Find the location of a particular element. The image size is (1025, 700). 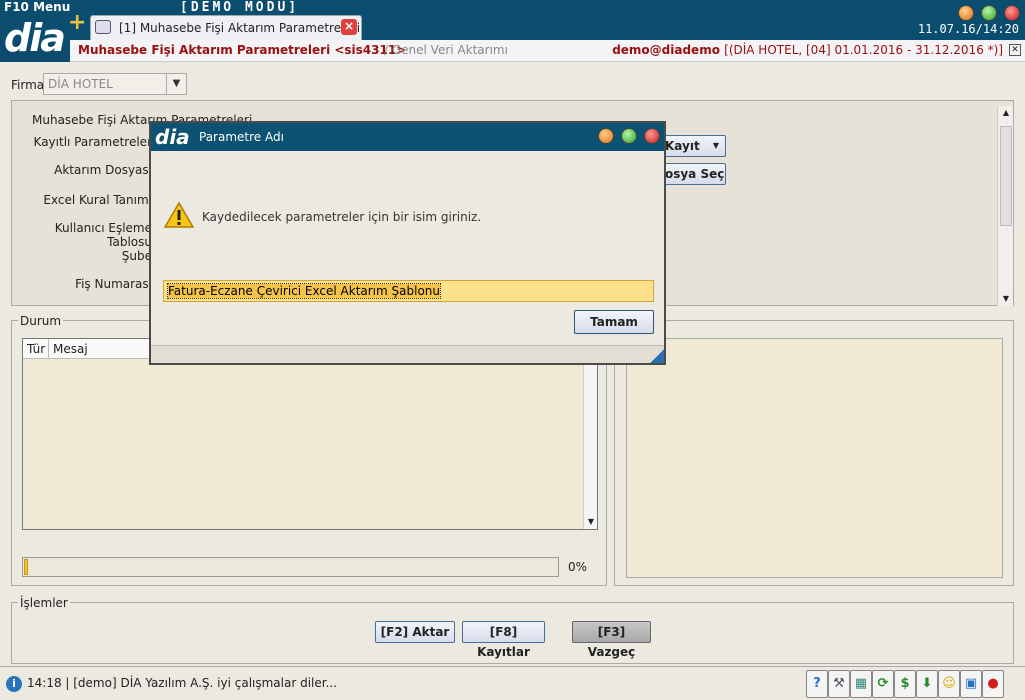

tab-label: [1] Muhasebe Fişi Aktarım Parametreleri is located at coordinates (240, 28).